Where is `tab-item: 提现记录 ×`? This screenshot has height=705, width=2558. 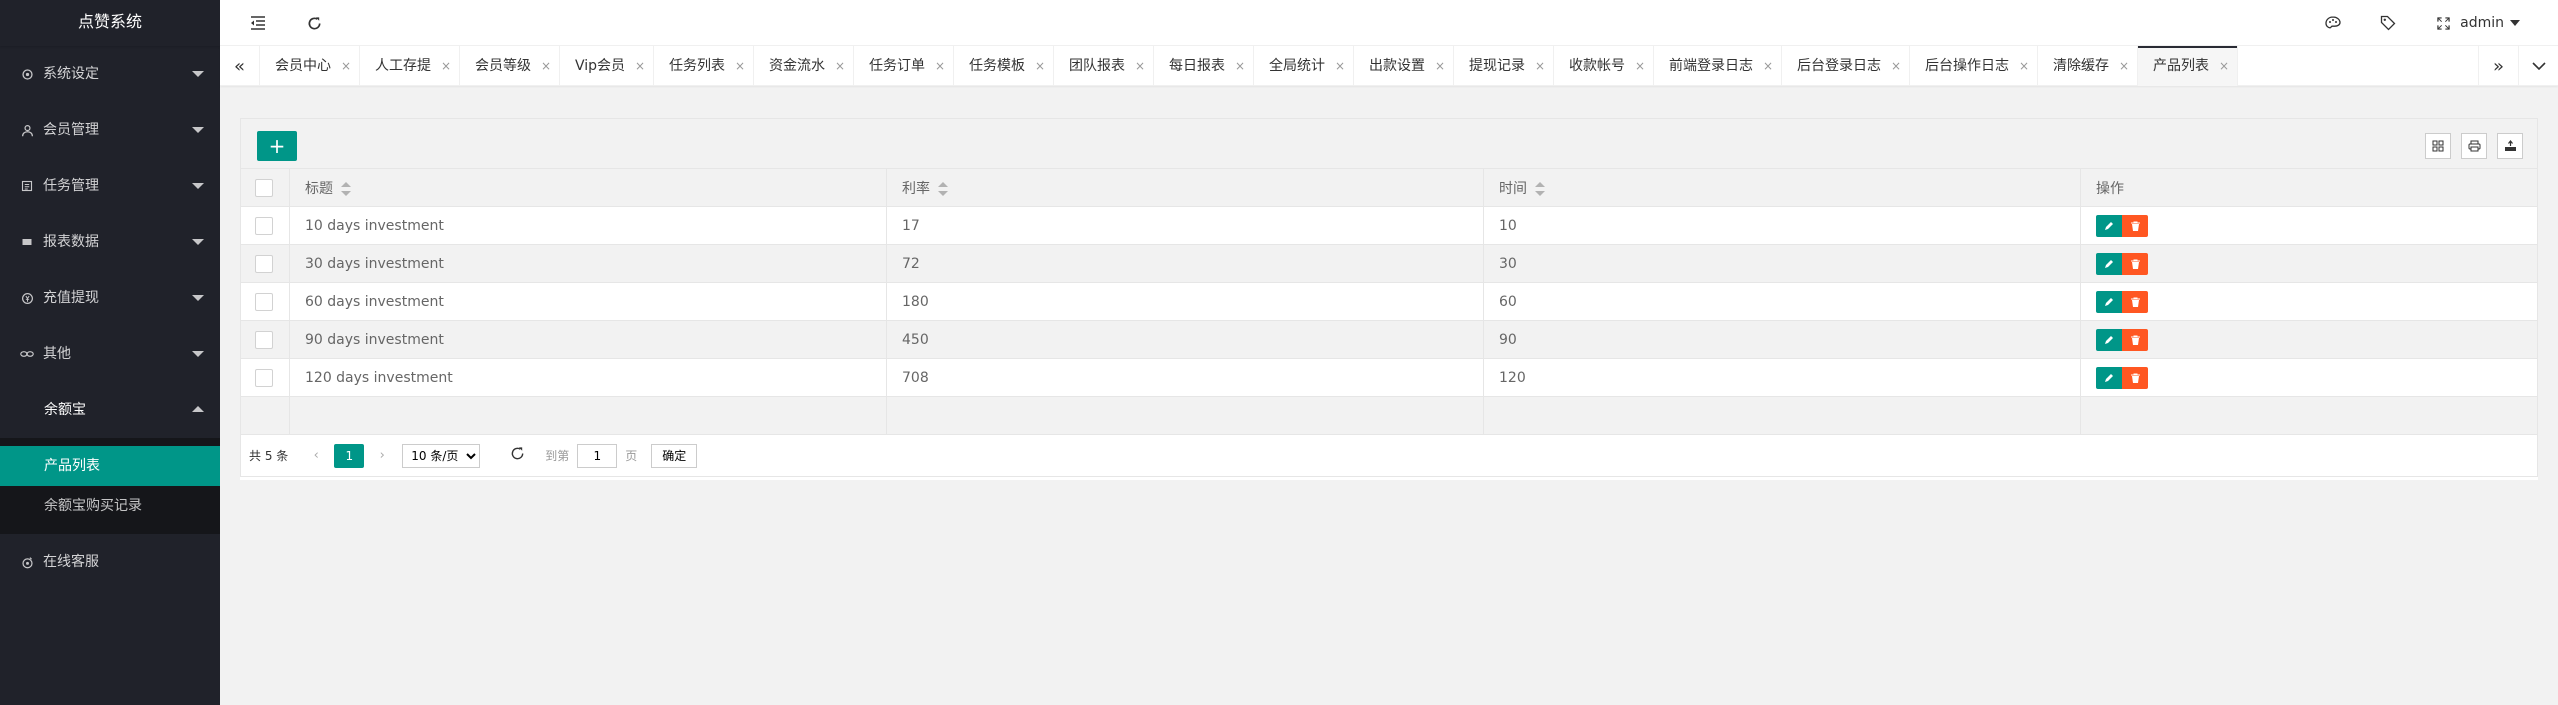
tab-item: 提现记录 × is located at coordinates (1504, 66).